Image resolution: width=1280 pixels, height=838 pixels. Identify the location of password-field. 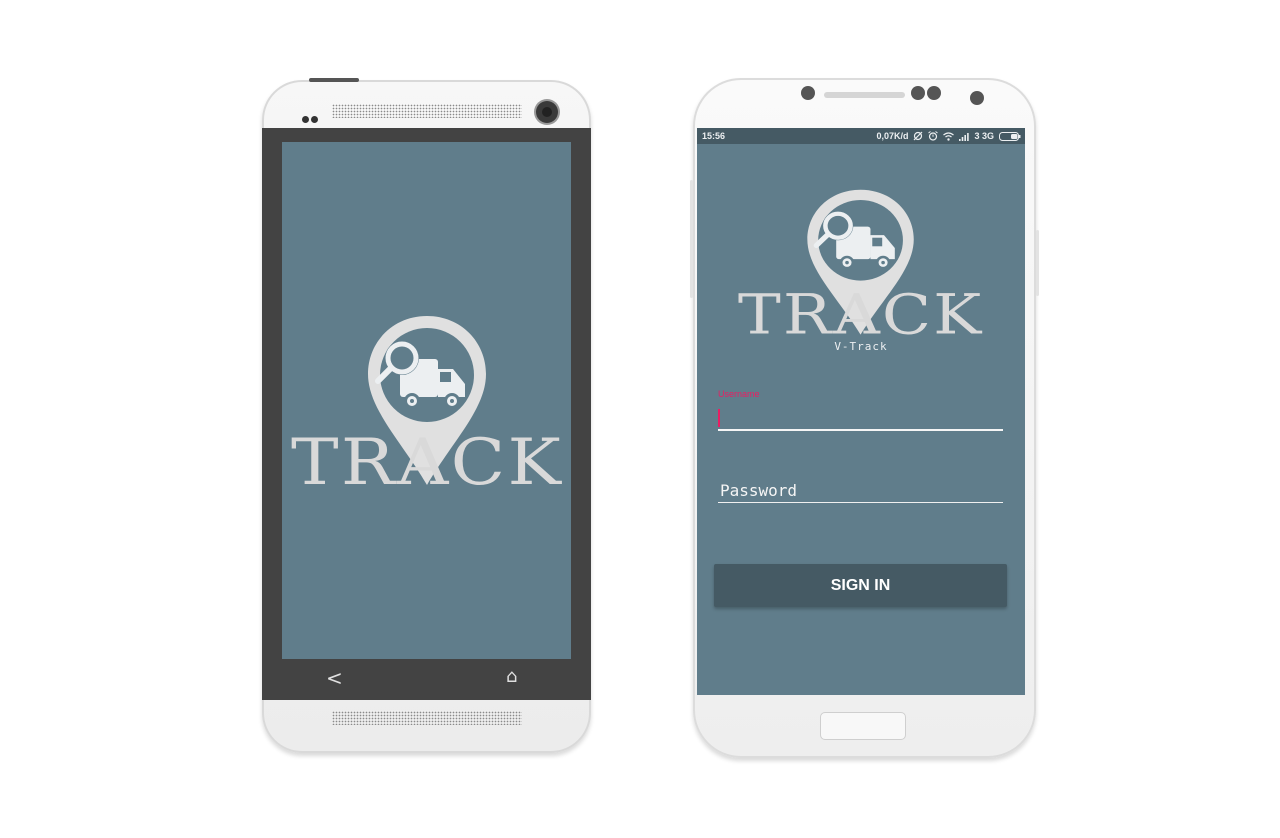
(862, 490).